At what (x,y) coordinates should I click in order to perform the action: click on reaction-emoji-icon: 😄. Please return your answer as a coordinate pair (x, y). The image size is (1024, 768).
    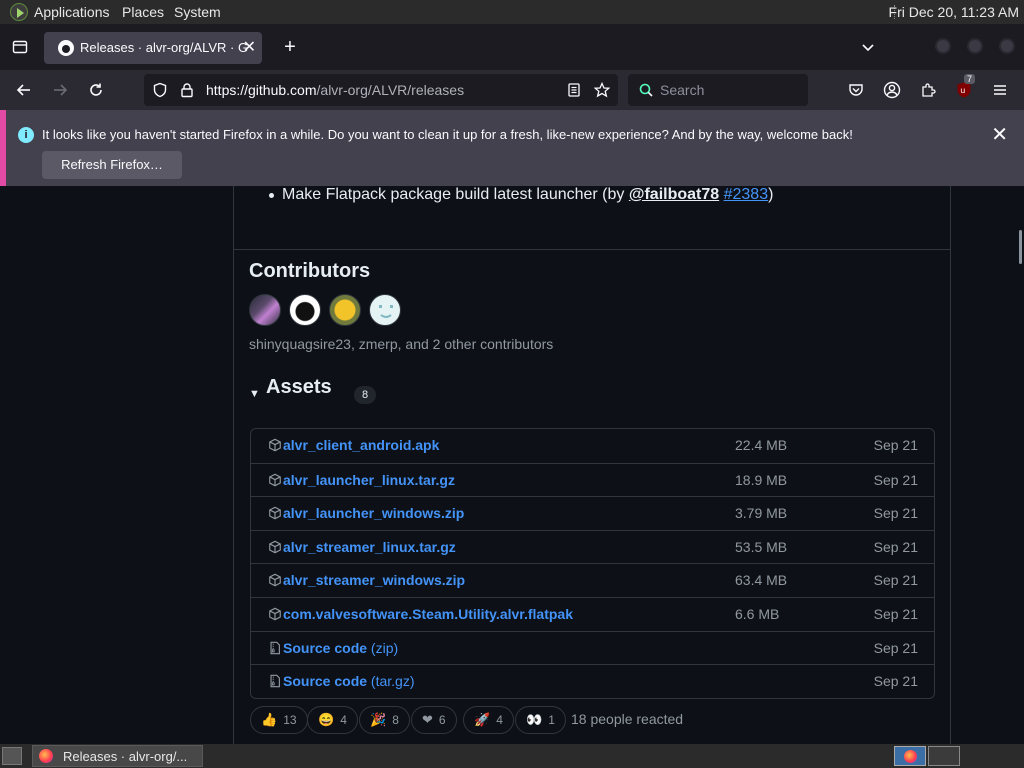
    Looking at the image, I should click on (326, 719).